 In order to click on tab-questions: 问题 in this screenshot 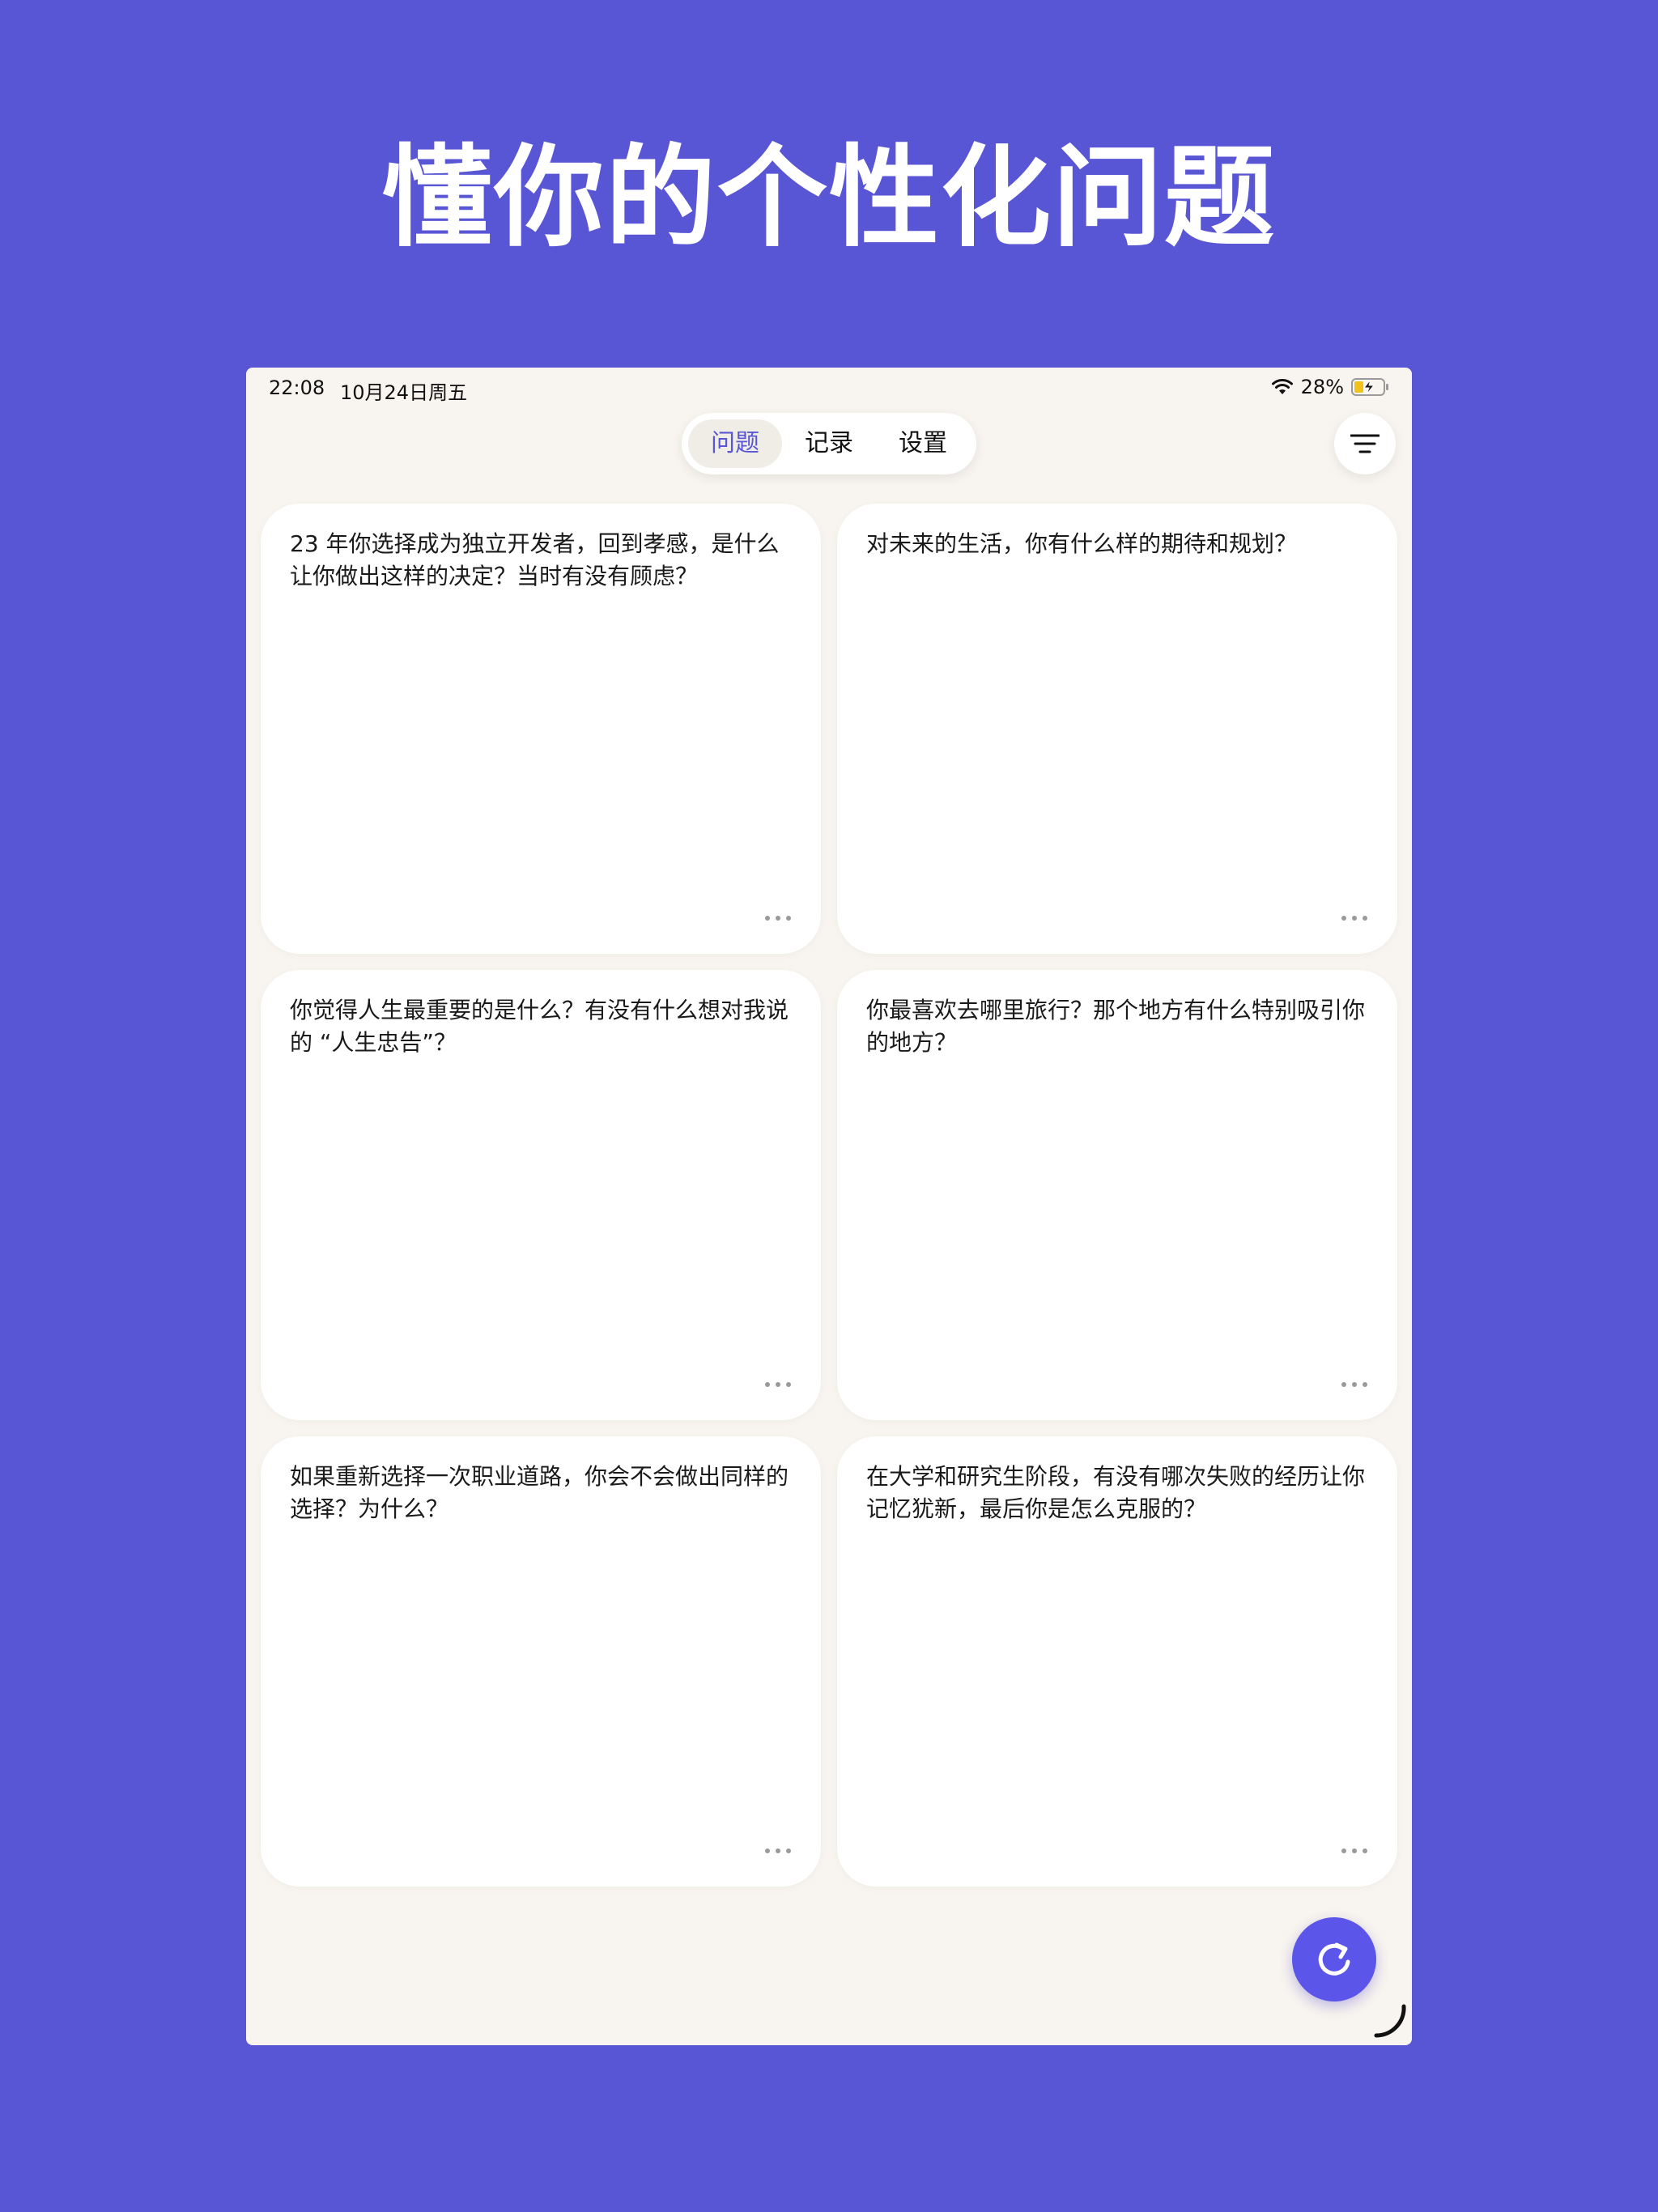, I will do `click(735, 443)`.